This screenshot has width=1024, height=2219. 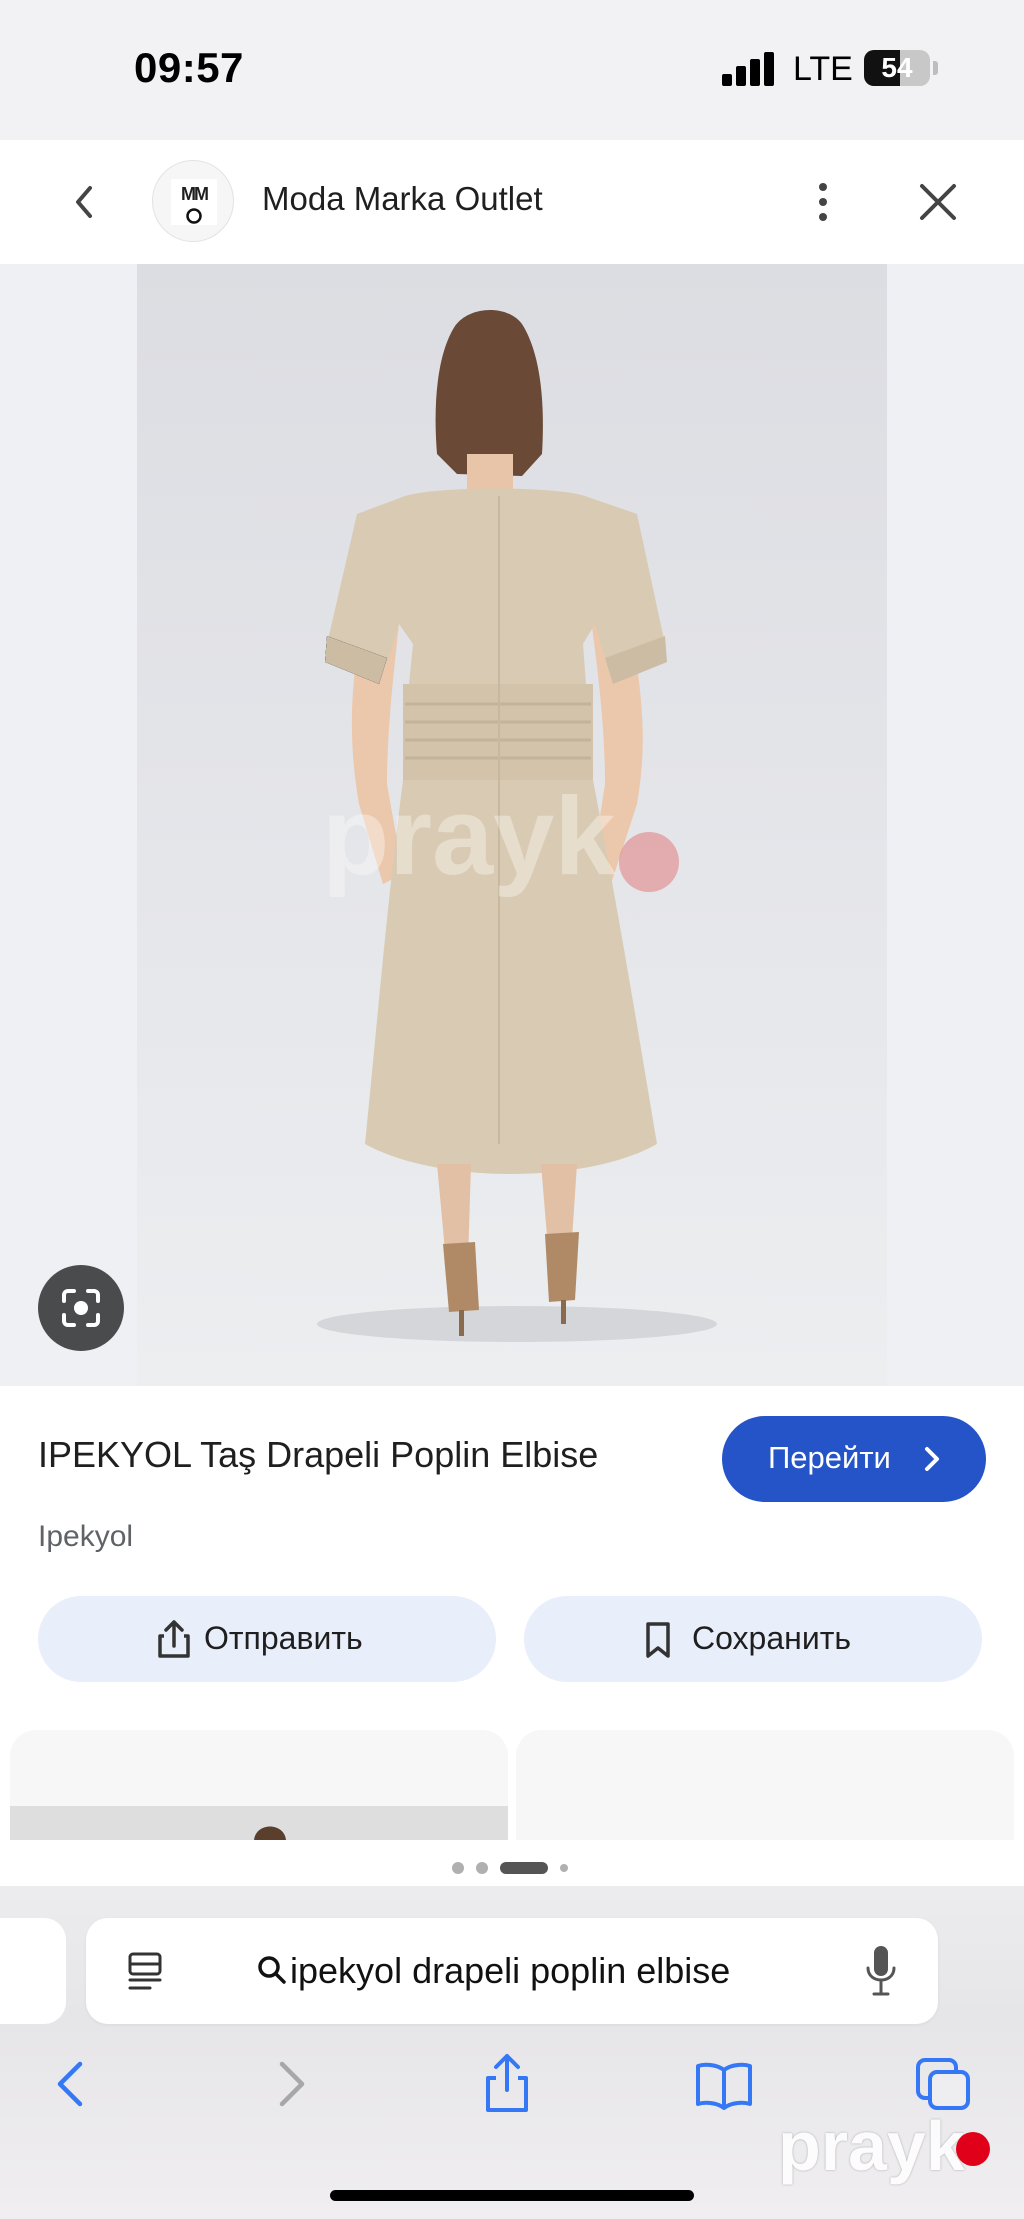 What do you see at coordinates (943, 2084) in the screenshot?
I see `tabs-icon` at bounding box center [943, 2084].